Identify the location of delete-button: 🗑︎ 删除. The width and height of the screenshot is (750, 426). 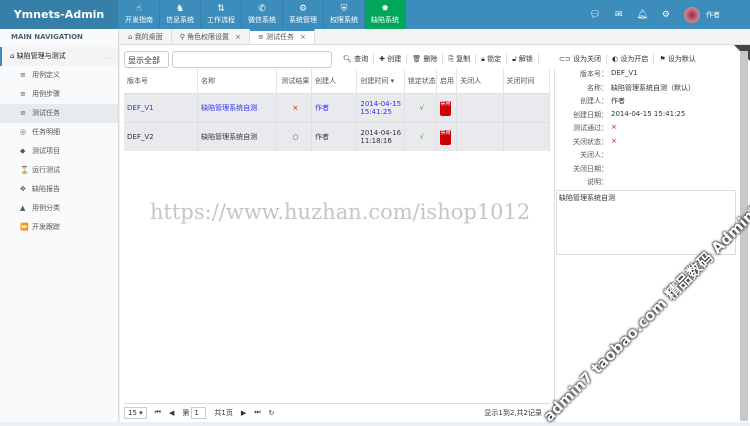
(425, 59).